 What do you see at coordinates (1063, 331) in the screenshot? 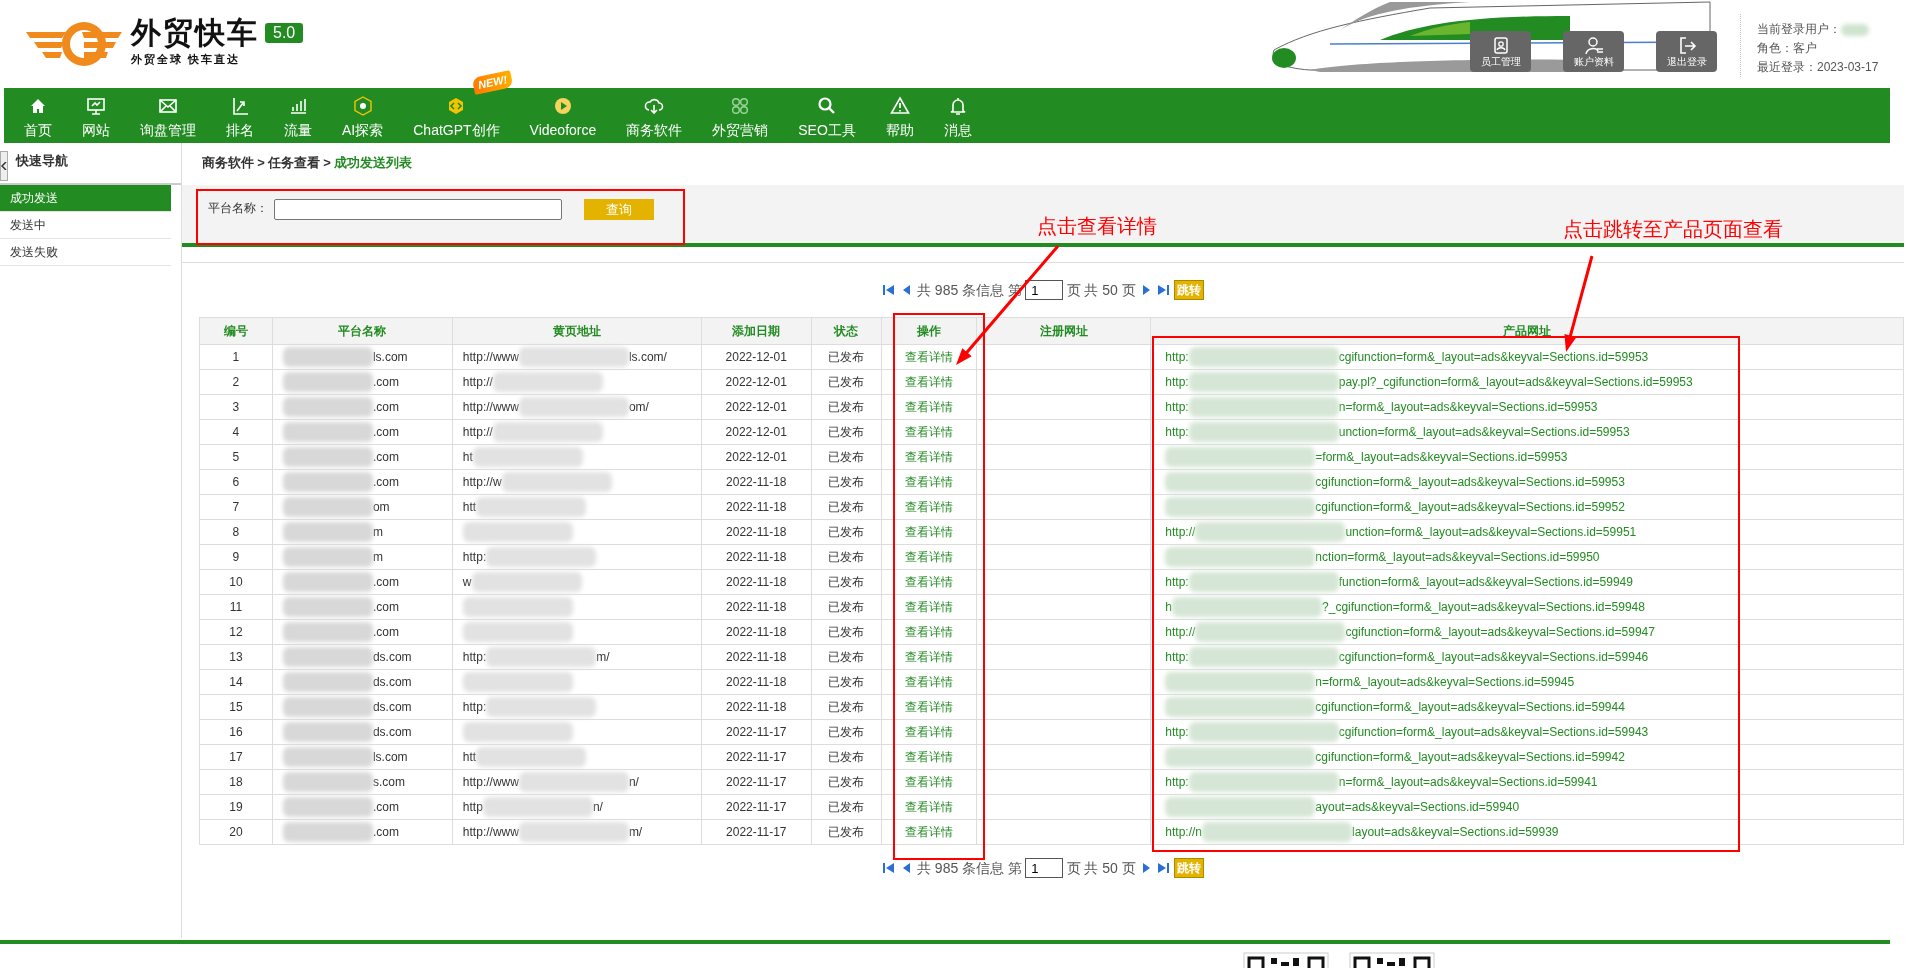
I see `column-header: 注册网址` at bounding box center [1063, 331].